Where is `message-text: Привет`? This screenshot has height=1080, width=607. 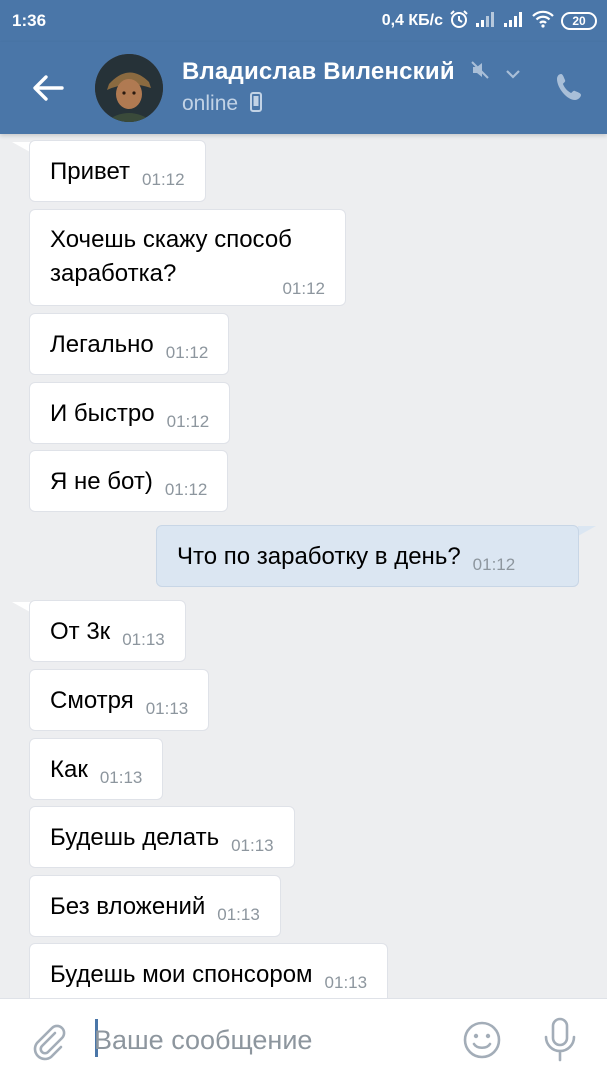
message-text: Привет is located at coordinates (90, 171).